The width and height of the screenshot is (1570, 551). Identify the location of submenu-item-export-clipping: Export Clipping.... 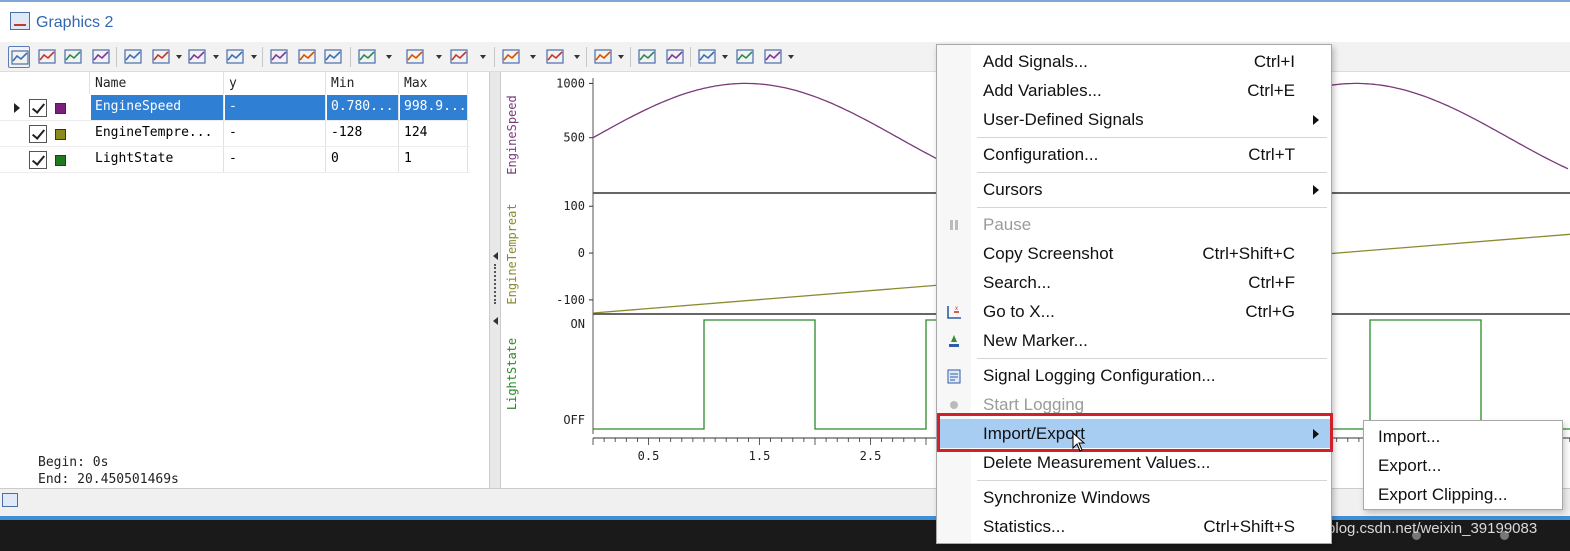
(1463, 494).